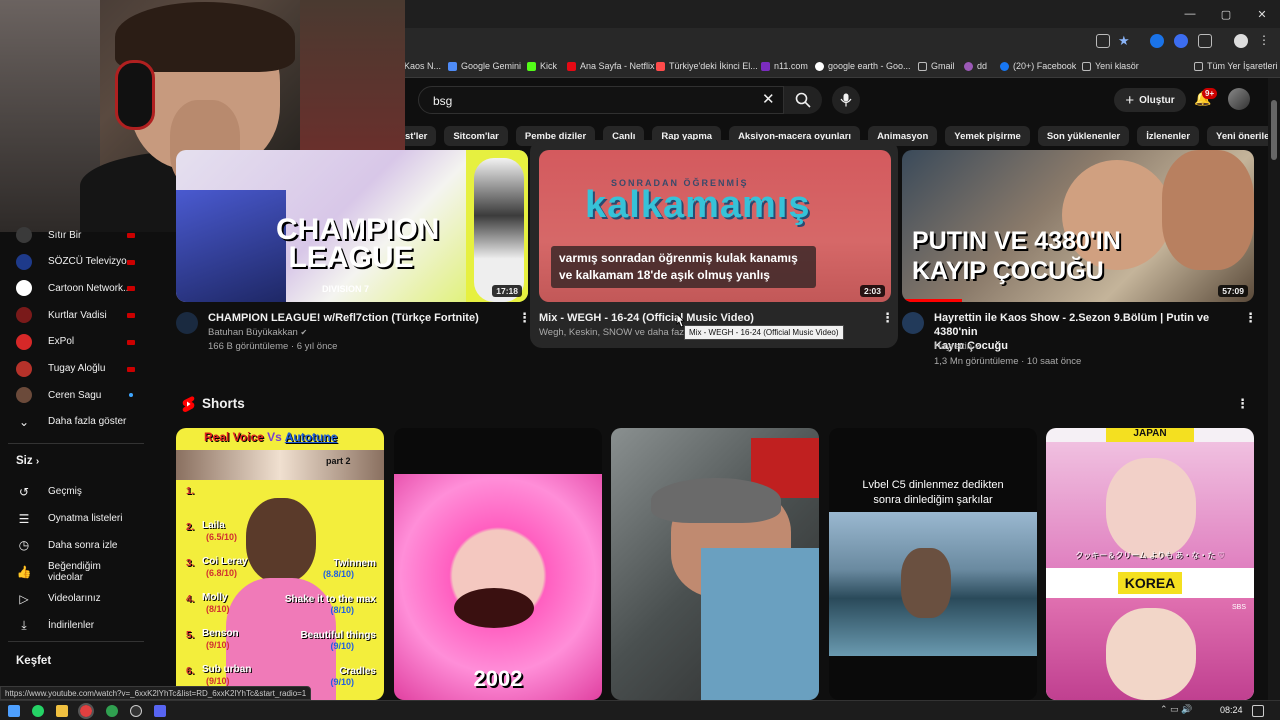 The image size is (1280, 720). What do you see at coordinates (1264, 40) in the screenshot?
I see `browser-menu-icon: ⋮` at bounding box center [1264, 40].